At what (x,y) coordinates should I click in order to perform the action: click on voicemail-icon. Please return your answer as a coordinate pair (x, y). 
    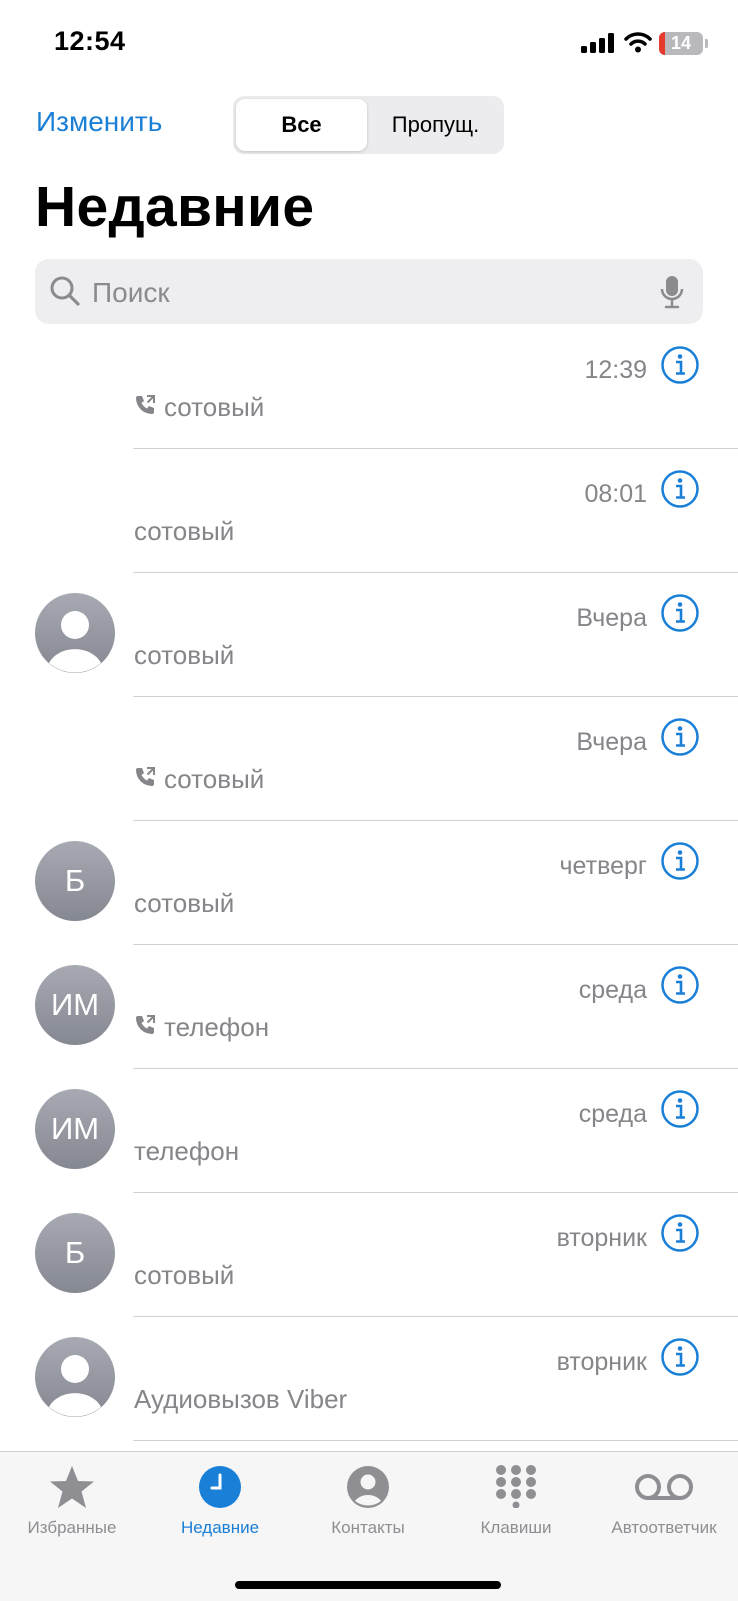
    Looking at the image, I should click on (664, 1487).